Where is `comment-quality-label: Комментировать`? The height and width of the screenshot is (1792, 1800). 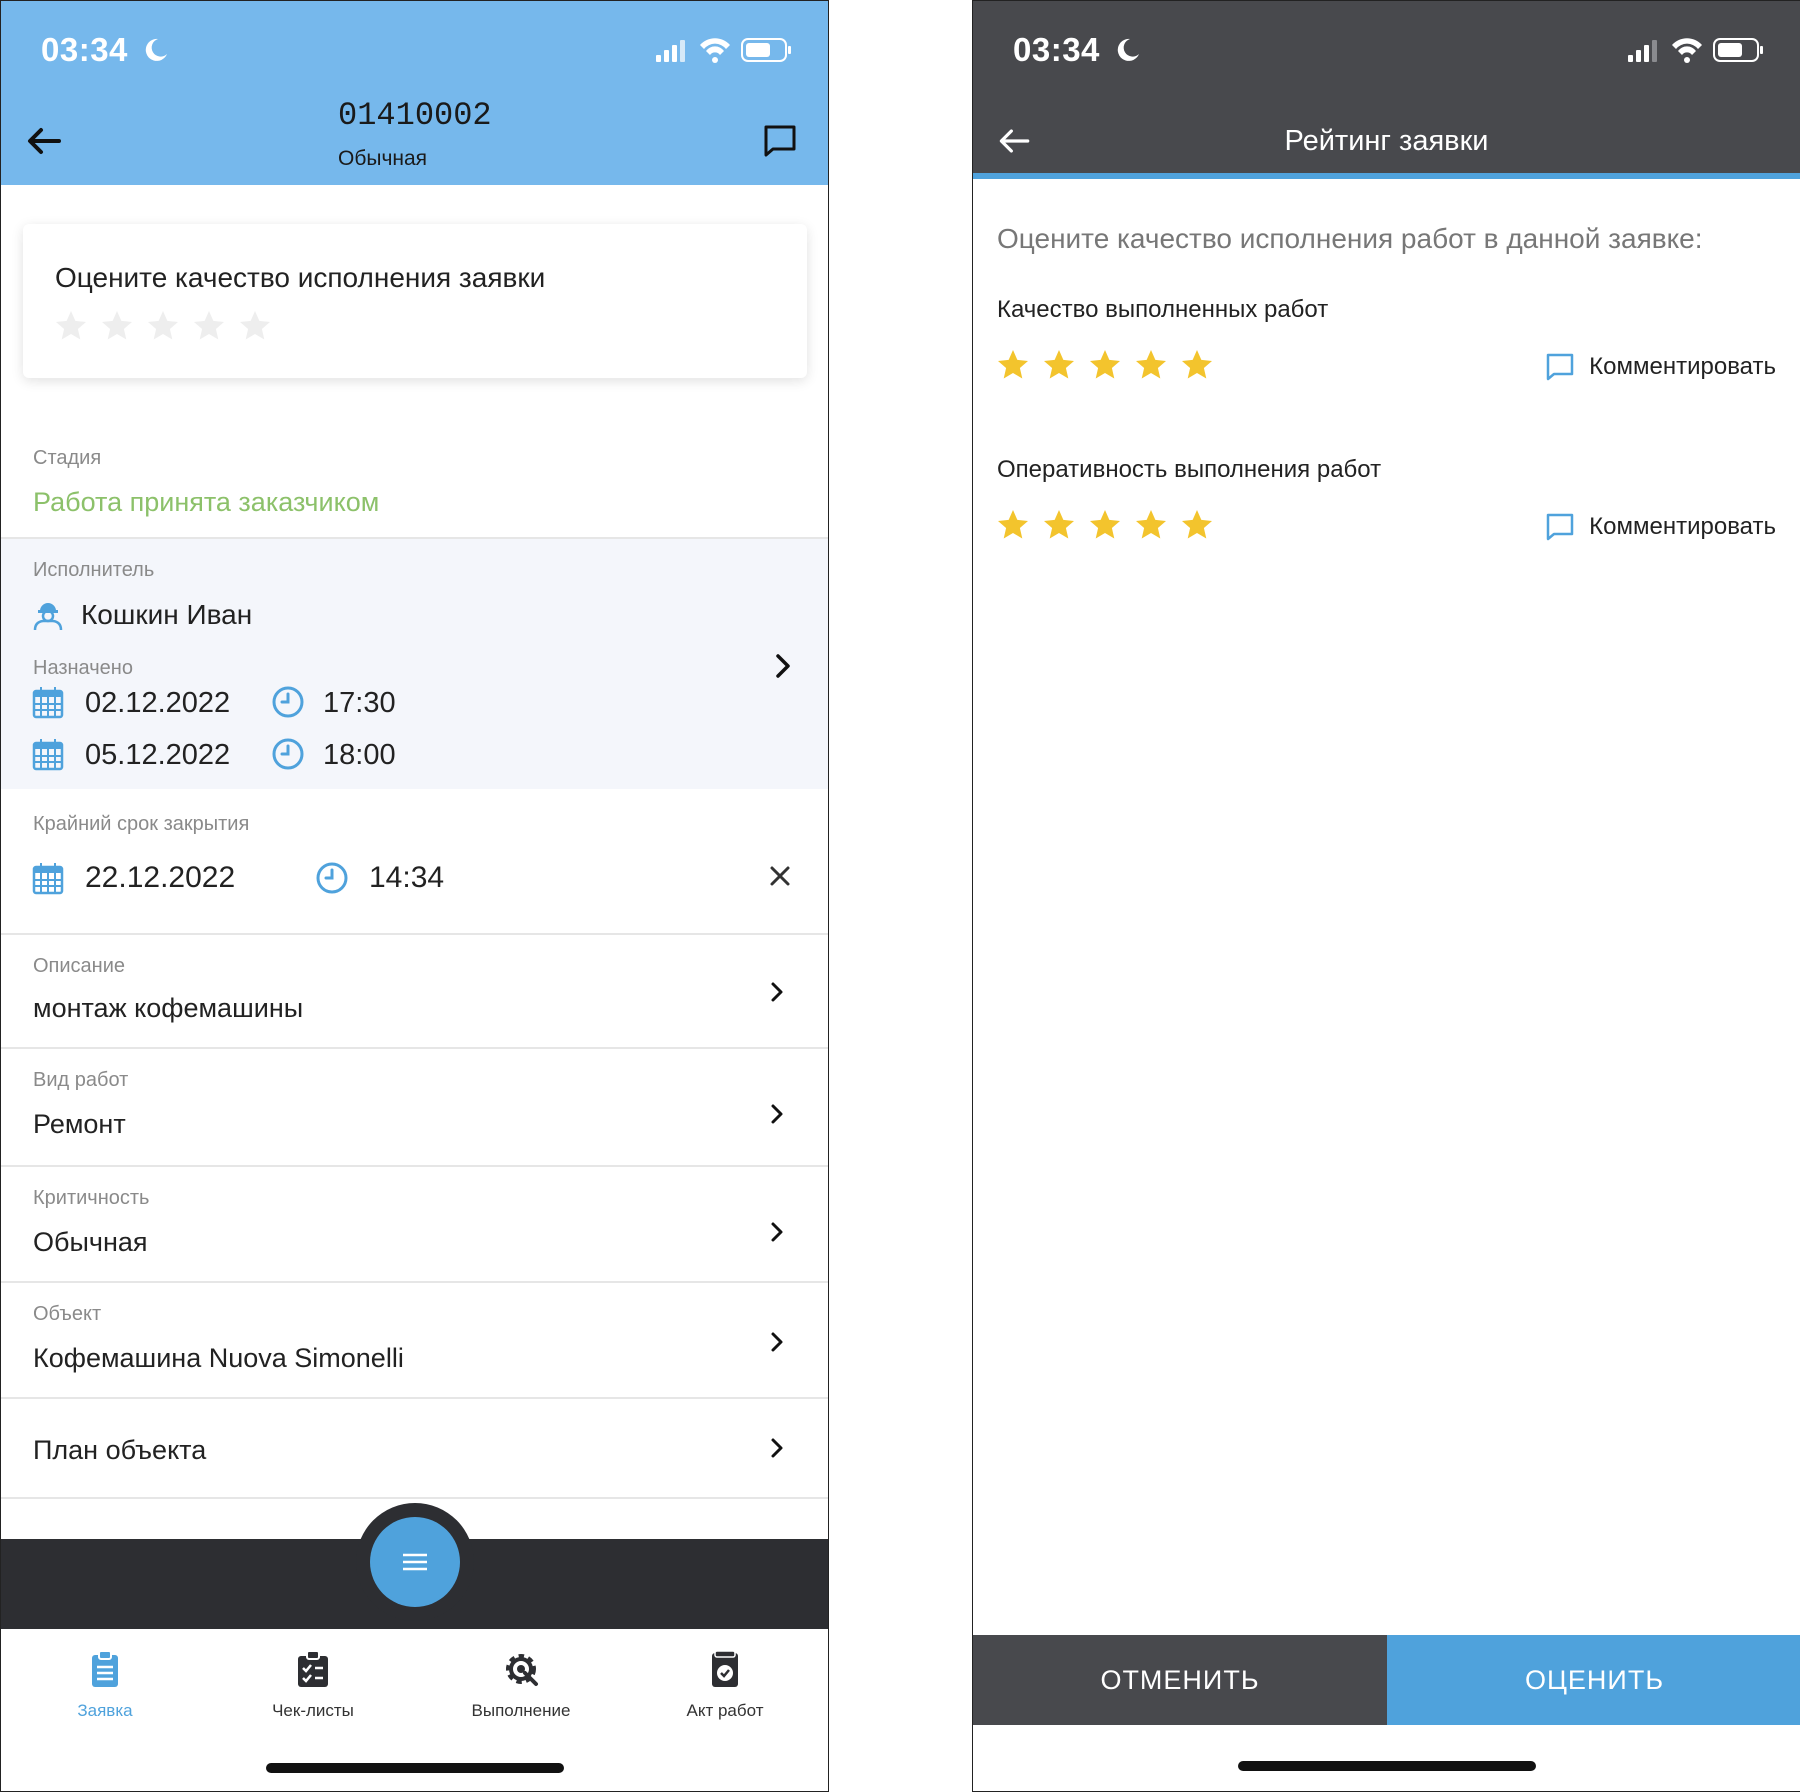
comment-quality-label: Комментировать is located at coordinates (1682, 366).